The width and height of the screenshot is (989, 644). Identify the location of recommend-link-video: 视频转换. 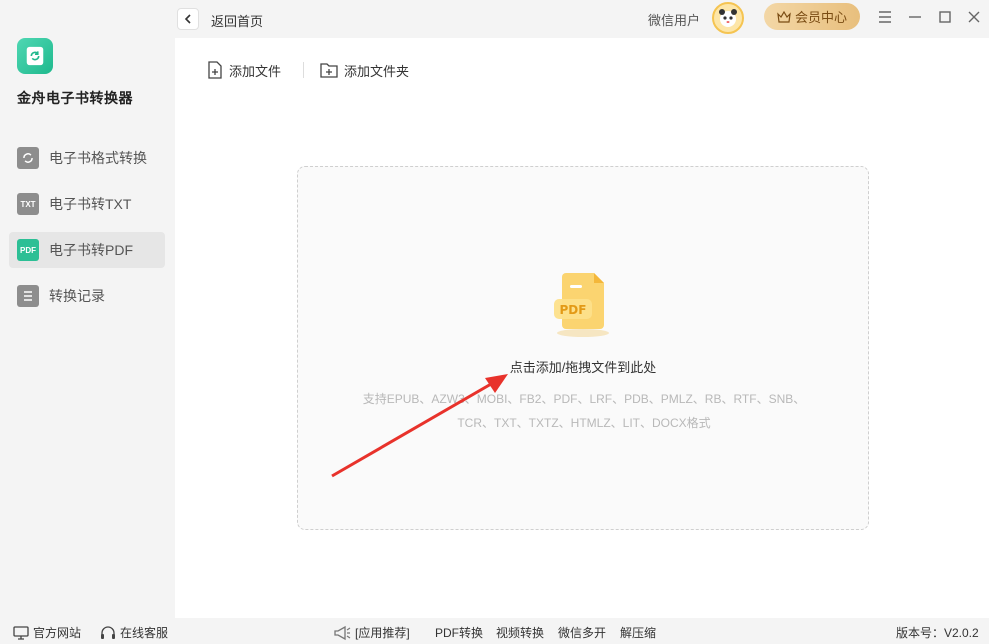
(520, 632).